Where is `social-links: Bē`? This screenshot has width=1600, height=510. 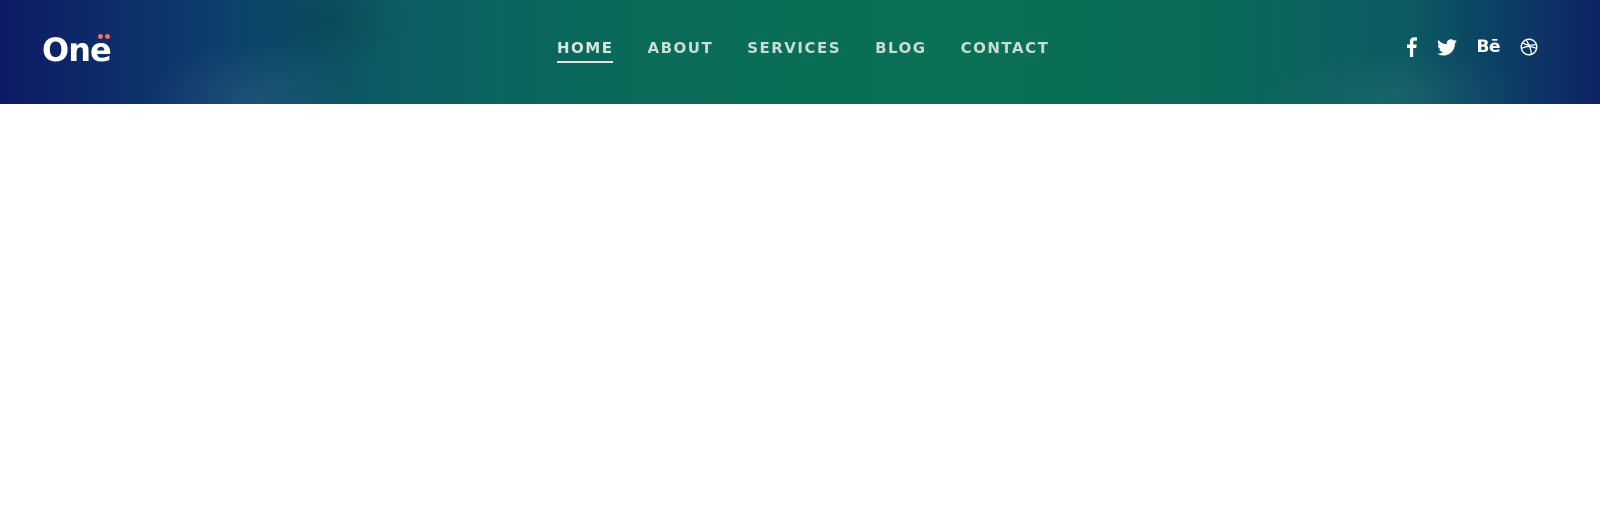
social-links: Bē is located at coordinates (1472, 47).